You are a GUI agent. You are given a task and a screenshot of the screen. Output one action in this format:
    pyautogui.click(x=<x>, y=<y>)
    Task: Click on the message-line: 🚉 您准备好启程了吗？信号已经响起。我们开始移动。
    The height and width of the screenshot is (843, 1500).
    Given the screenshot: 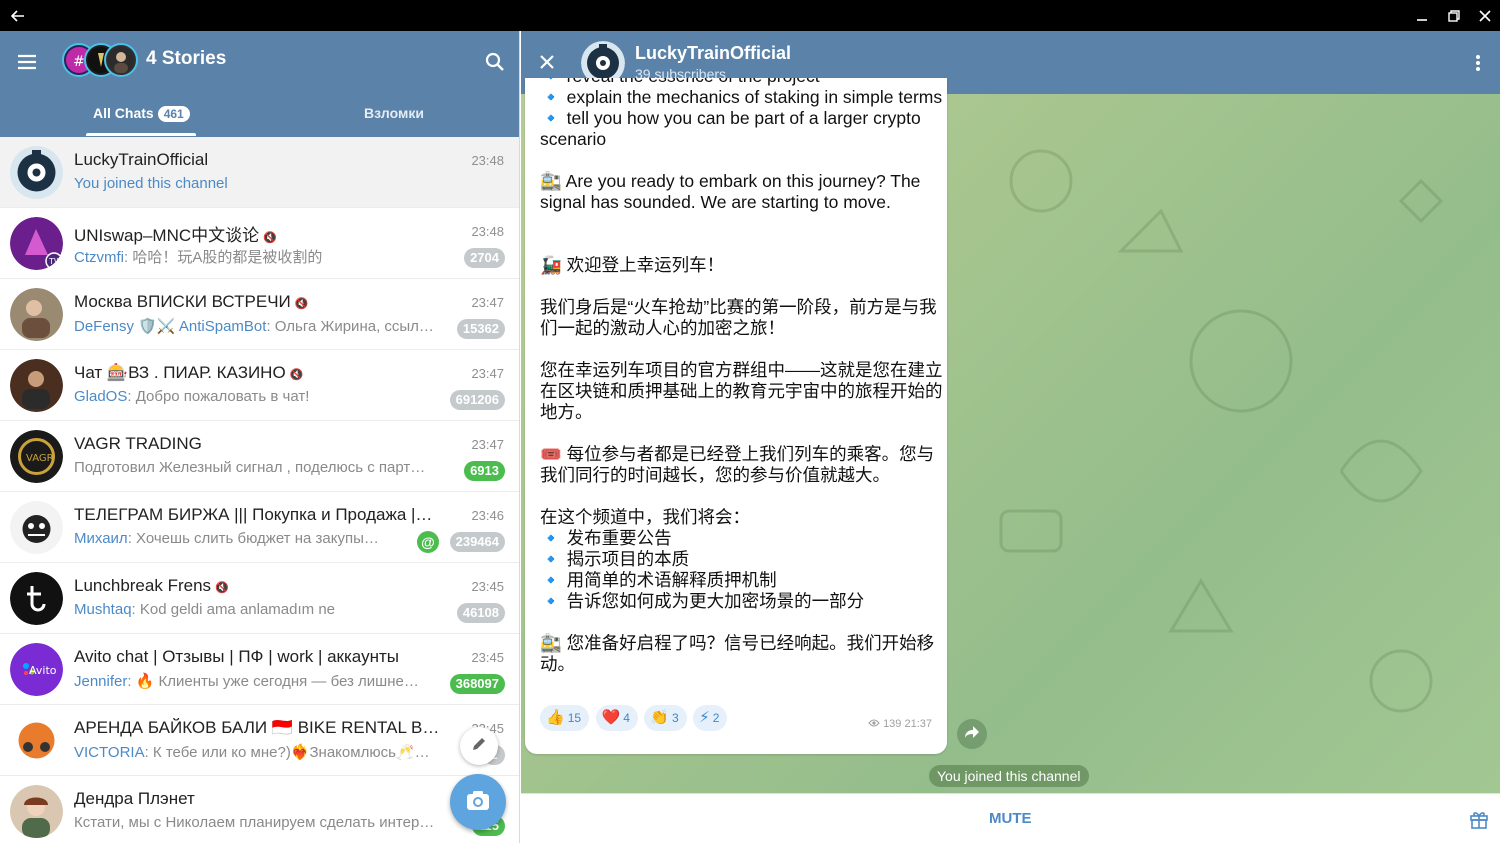 What is the action you would take?
    pyautogui.click(x=737, y=653)
    